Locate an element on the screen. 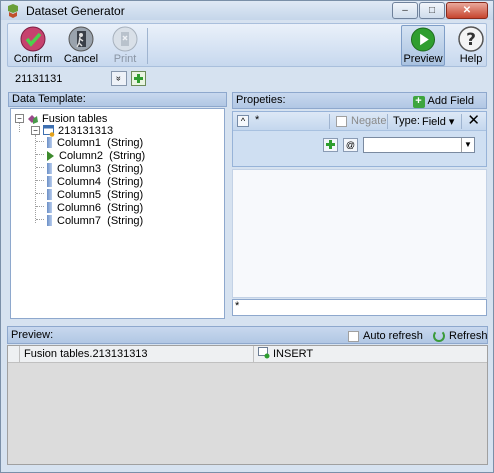 This screenshot has width=494, height=473. insert-row-icon is located at coordinates (264, 353).